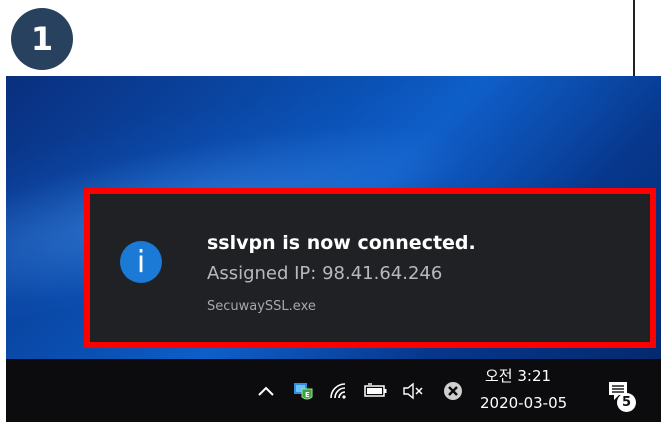 This screenshot has width=661, height=422. I want to click on divider-line, so click(634, 38).